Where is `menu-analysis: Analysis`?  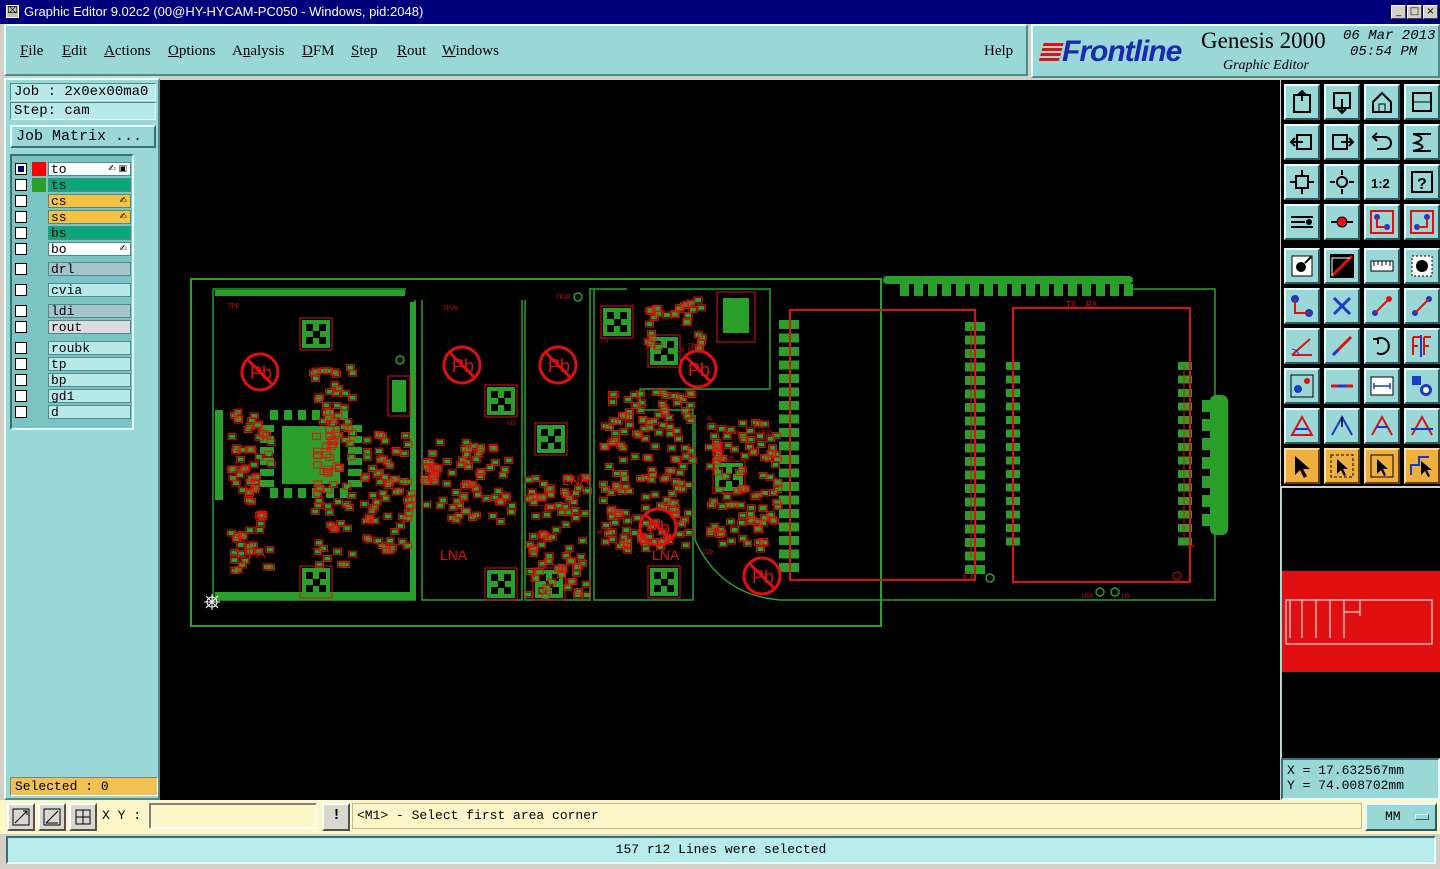
menu-analysis: Analysis is located at coordinates (258, 51).